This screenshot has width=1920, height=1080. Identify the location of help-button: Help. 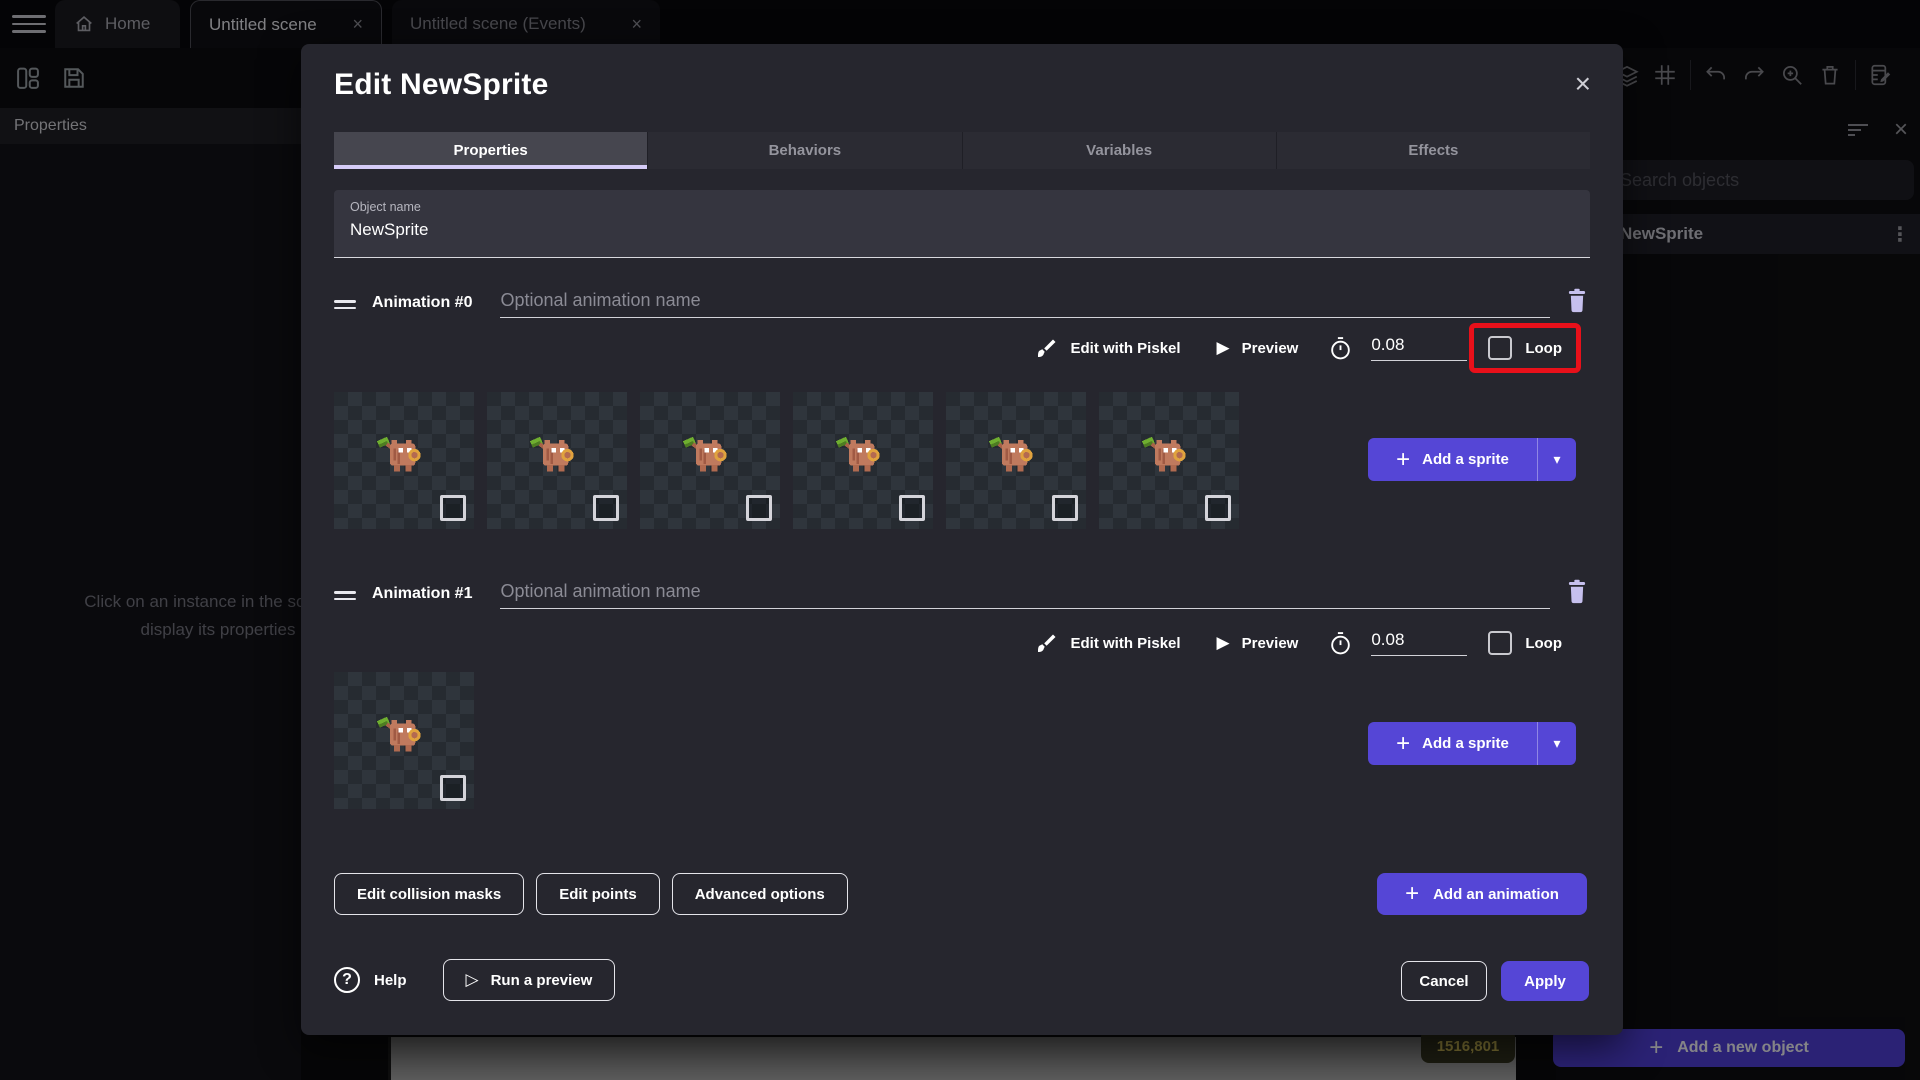
(390, 980).